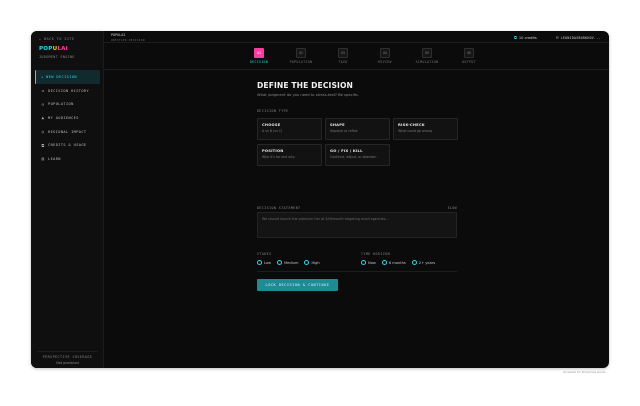  What do you see at coordinates (259, 62) in the screenshot?
I see `step-label: DECISION` at bounding box center [259, 62].